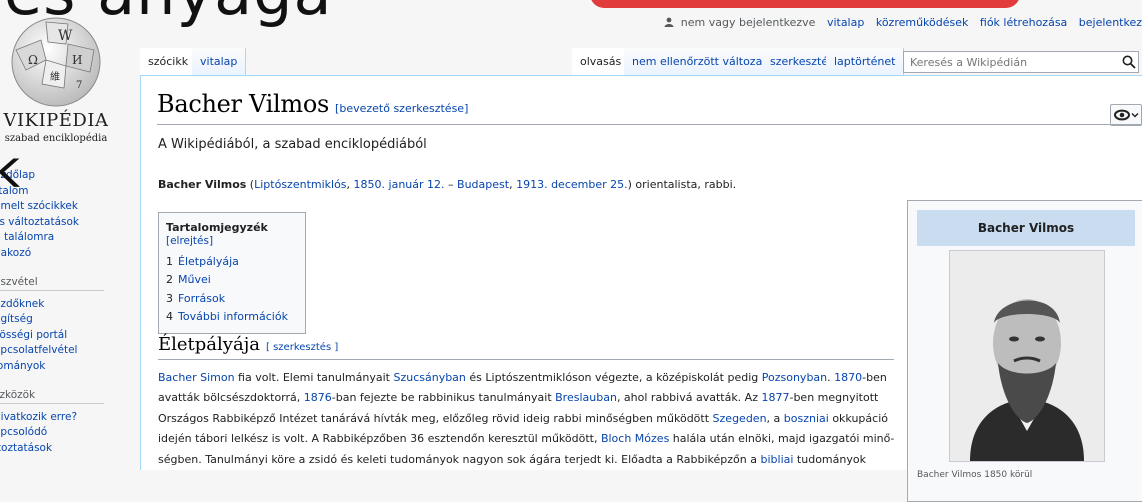  I want to click on link-breslau: Breslauban, so click(586, 397).